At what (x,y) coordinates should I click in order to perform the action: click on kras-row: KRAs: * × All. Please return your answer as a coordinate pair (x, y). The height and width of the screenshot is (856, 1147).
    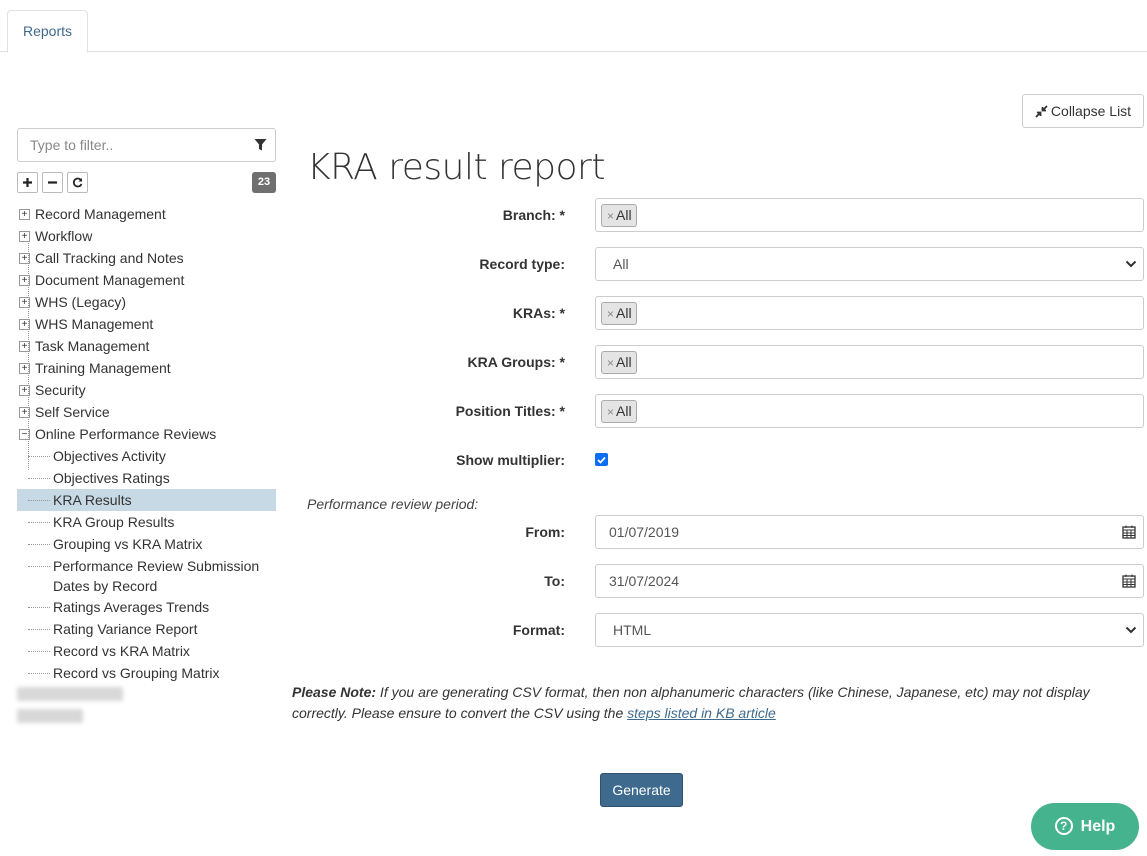
    Looking at the image, I should click on (718, 313).